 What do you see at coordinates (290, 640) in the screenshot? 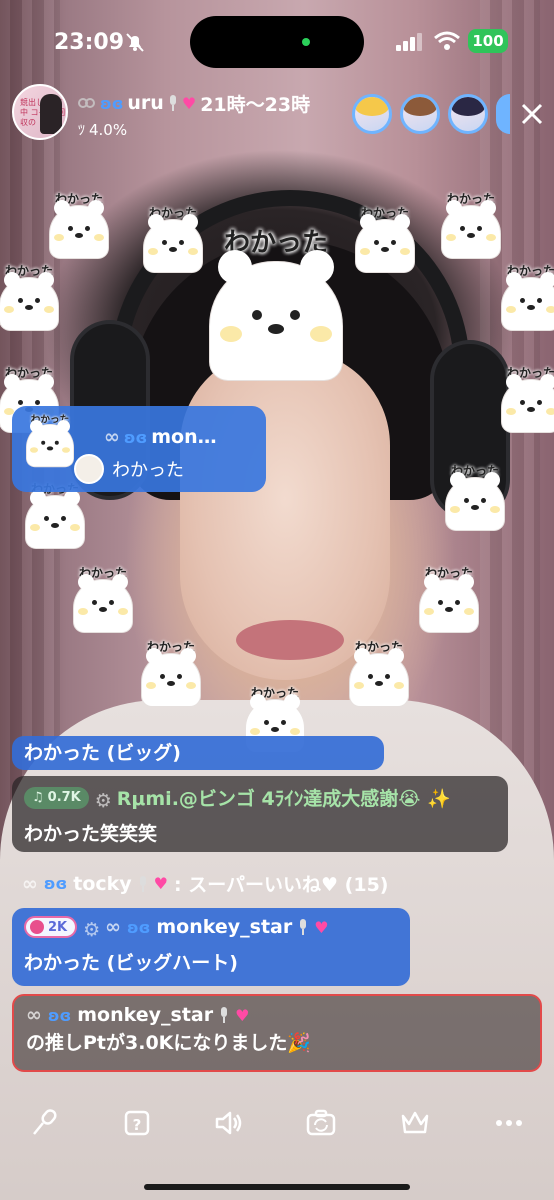
I see `streamer-lips` at bounding box center [290, 640].